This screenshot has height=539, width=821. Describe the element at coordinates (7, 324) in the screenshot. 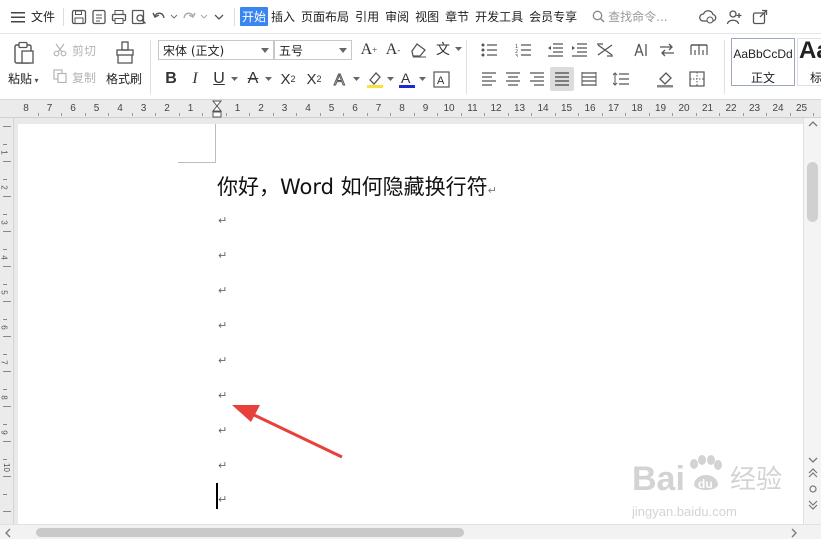

I see `vertical-ruler: 1 2 3 4 5 6 7 8 9 10` at that location.